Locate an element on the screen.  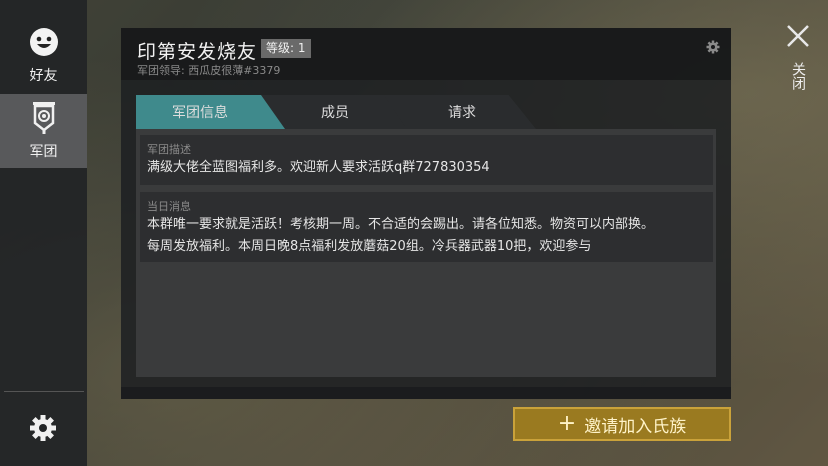
daily-message-label: 当日消息 is located at coordinates (169, 206).